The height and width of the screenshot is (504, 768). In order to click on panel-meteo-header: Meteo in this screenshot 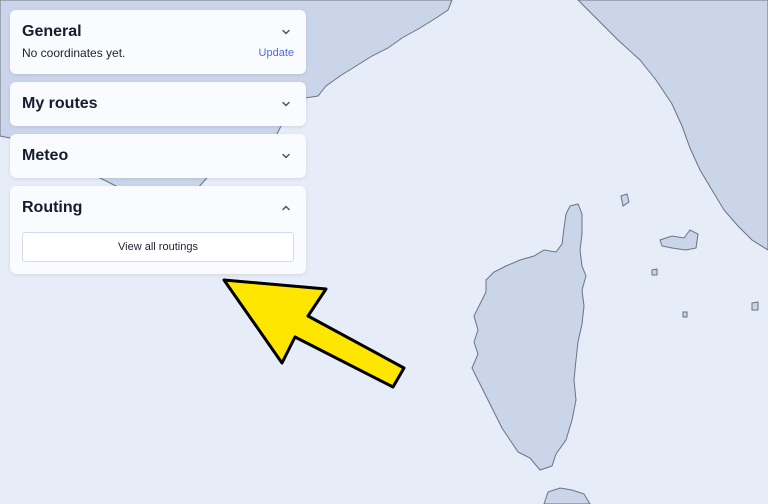, I will do `click(158, 156)`.